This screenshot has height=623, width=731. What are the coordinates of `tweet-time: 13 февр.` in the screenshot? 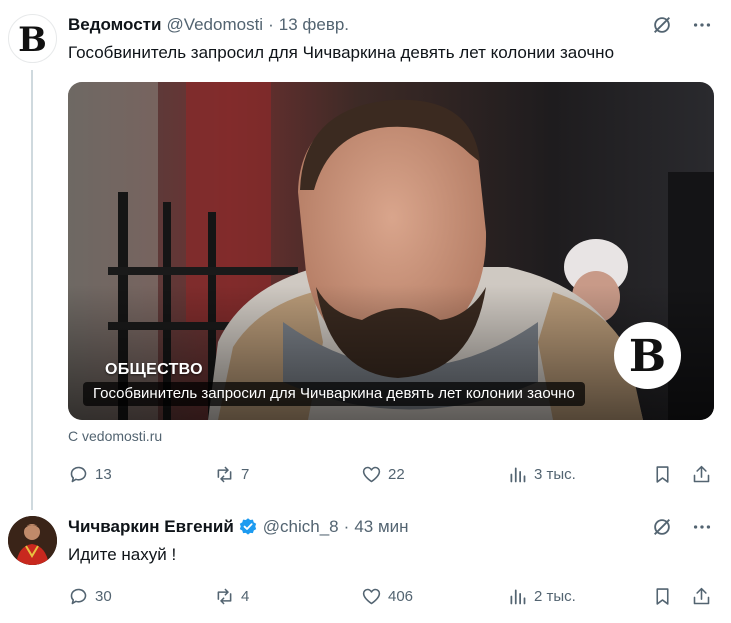 It's located at (314, 25).